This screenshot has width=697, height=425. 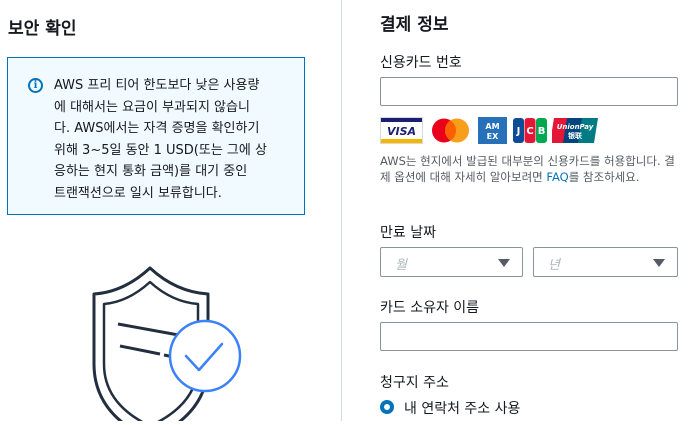 What do you see at coordinates (42, 29) in the screenshot?
I see `security-check-title: 보안 확인` at bounding box center [42, 29].